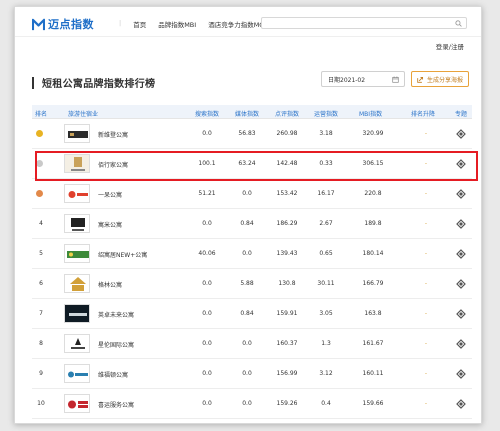 The width and height of the screenshot is (500, 431). Describe the element at coordinates (326, 313) in the screenshot. I see `ops-index-value: 3.05` at that location.